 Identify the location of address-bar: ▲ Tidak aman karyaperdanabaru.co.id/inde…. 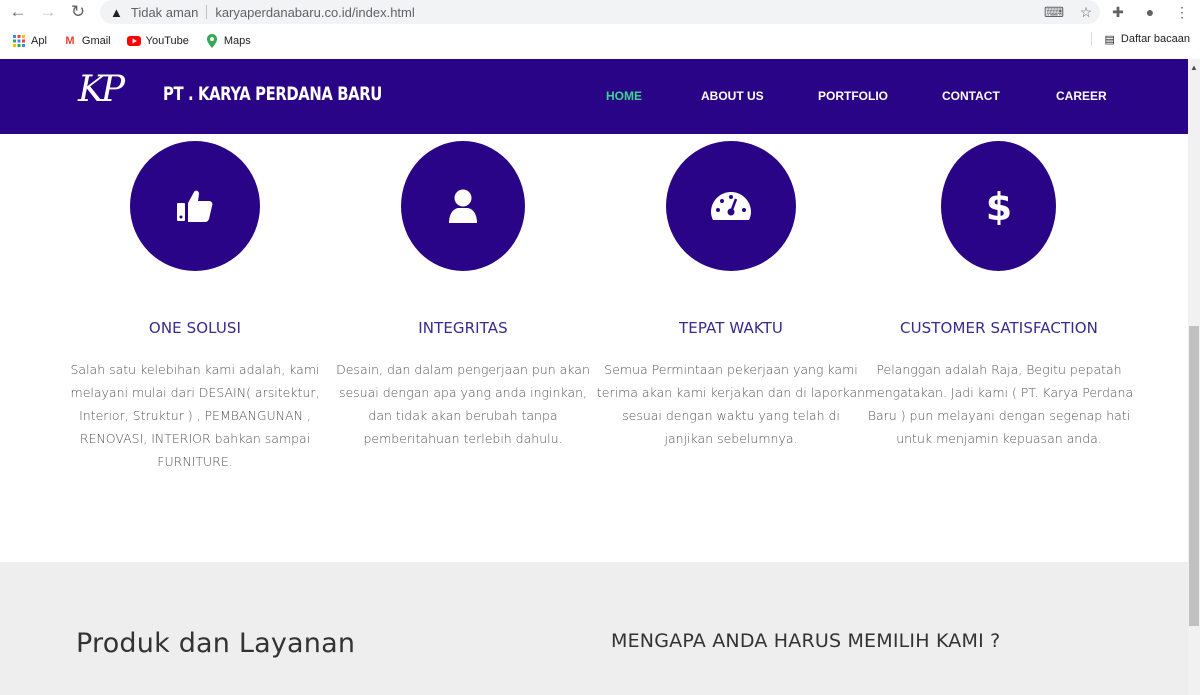
(600, 12).